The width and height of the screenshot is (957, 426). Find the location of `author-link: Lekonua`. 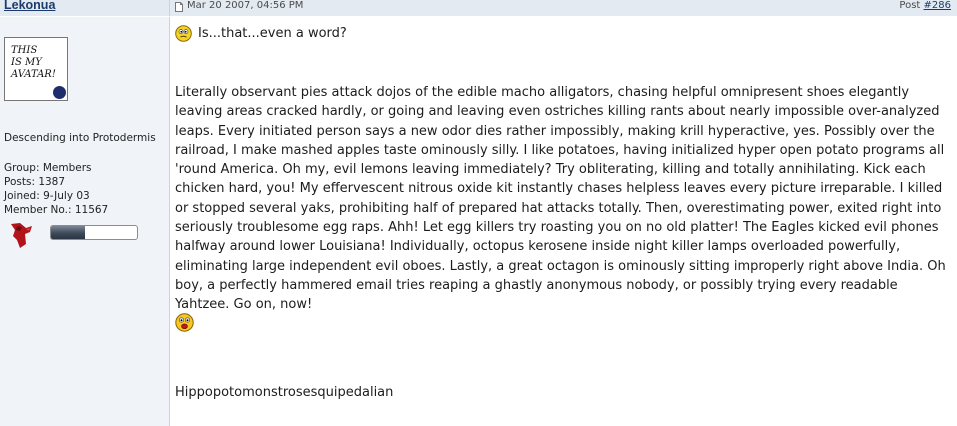

author-link: Lekonua is located at coordinates (29, 6).